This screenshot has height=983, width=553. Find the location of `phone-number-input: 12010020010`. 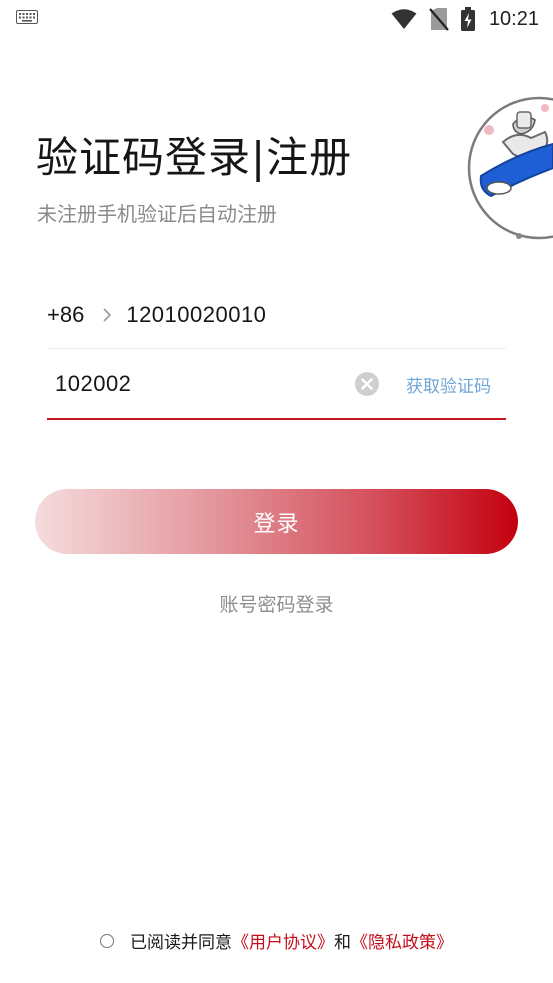

phone-number-input: 12010020010 is located at coordinates (196, 315).